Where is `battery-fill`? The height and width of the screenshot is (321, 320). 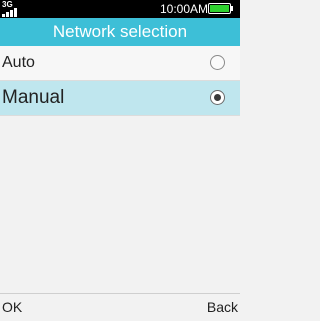
battery-fill is located at coordinates (219, 8).